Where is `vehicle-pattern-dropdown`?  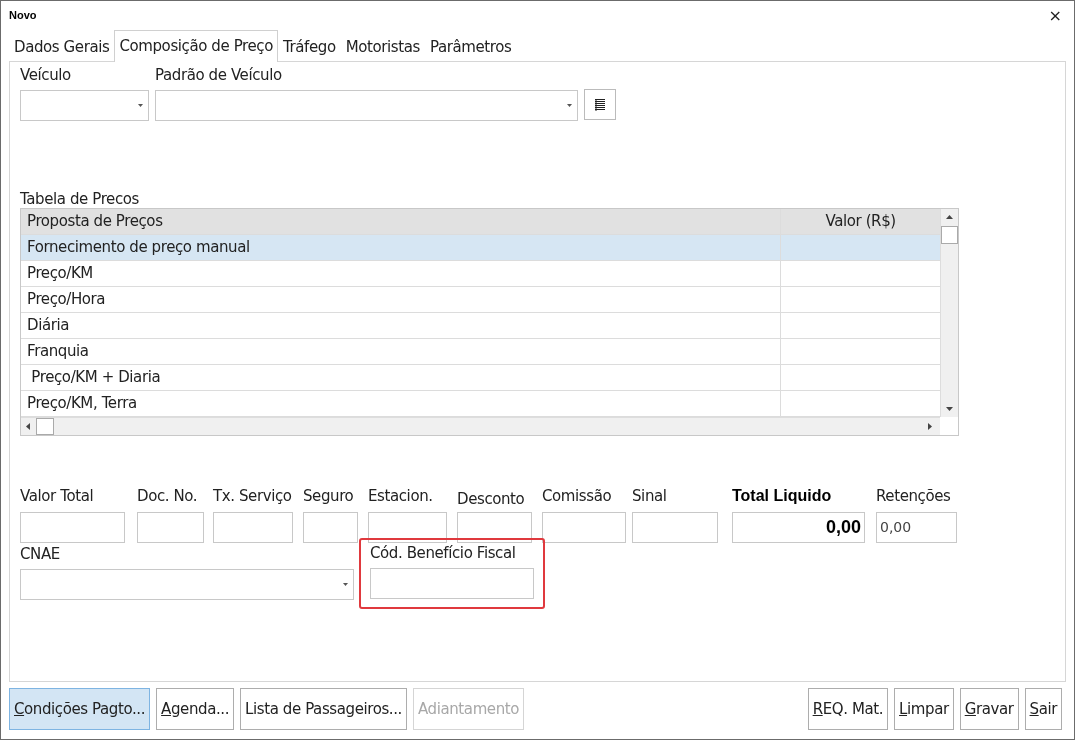 vehicle-pattern-dropdown is located at coordinates (366, 105).